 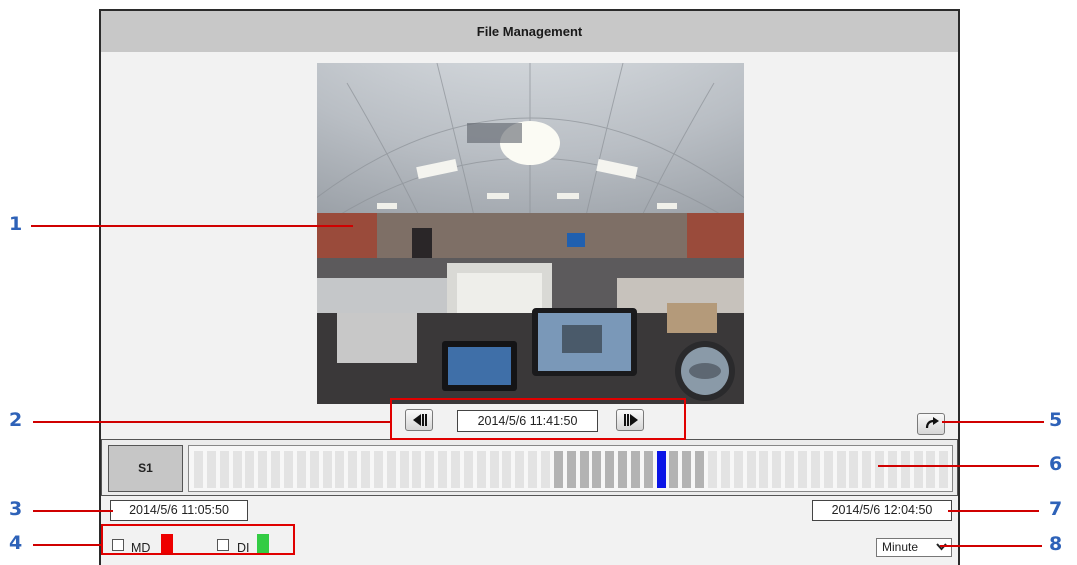 What do you see at coordinates (145, 468) in the screenshot?
I see `stream-label: S1` at bounding box center [145, 468].